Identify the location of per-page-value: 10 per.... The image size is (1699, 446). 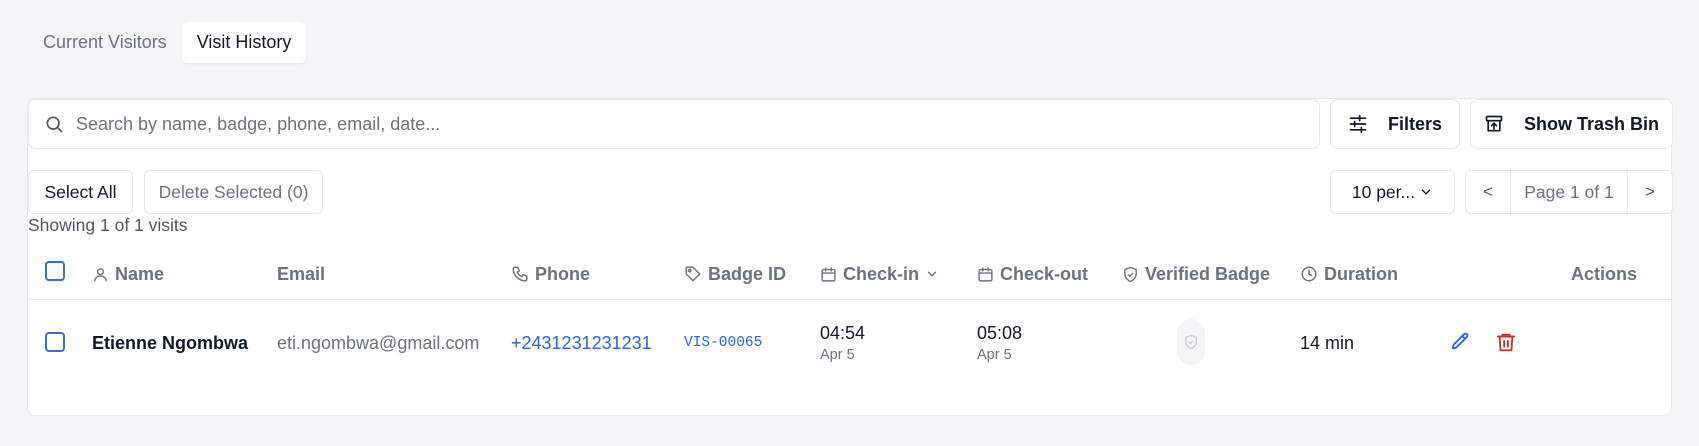
(1383, 191).